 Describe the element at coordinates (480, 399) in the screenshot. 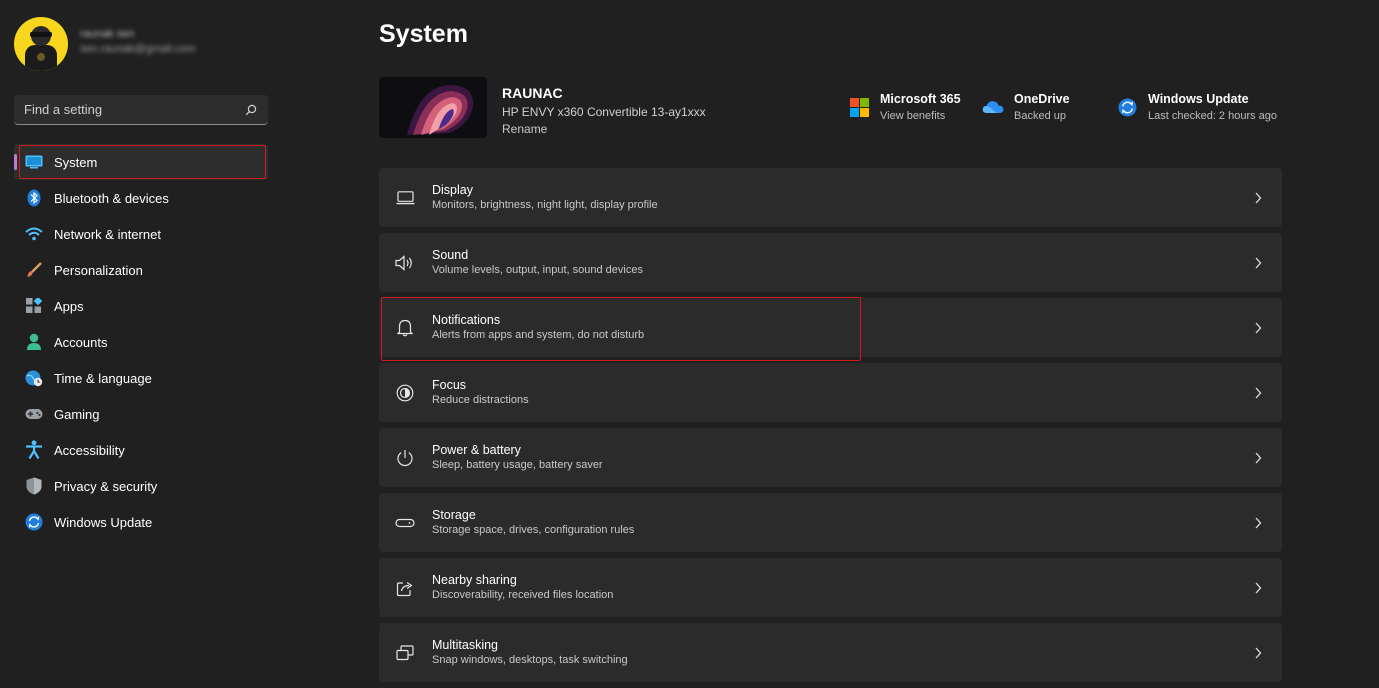

I see `card-subtitle: Reduce distractions` at that location.